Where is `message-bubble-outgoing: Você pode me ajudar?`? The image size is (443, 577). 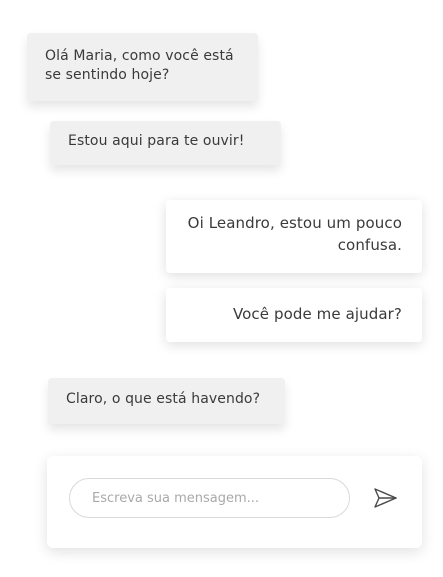 message-bubble-outgoing: Você pode me ajudar? is located at coordinates (294, 315).